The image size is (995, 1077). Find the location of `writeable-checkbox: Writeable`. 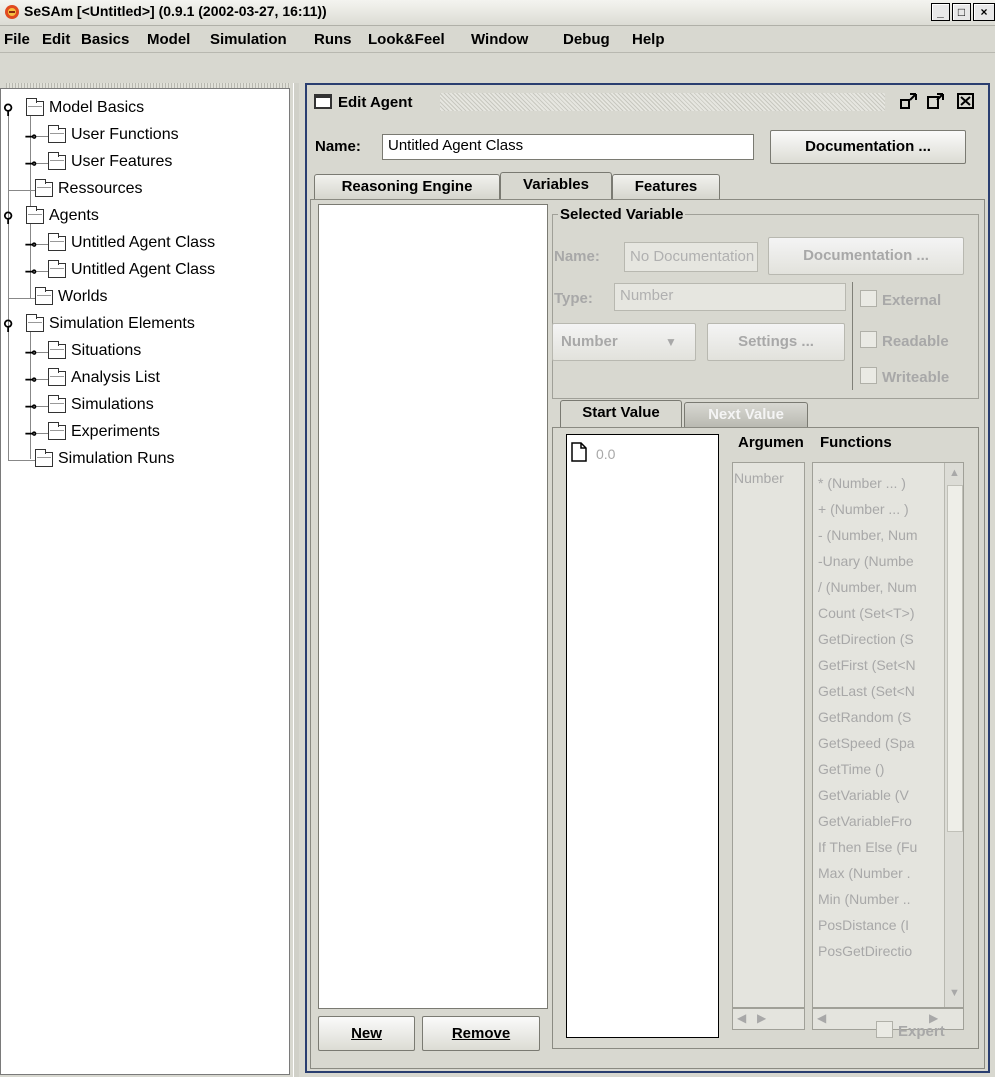

writeable-checkbox: Writeable is located at coordinates (904, 376).